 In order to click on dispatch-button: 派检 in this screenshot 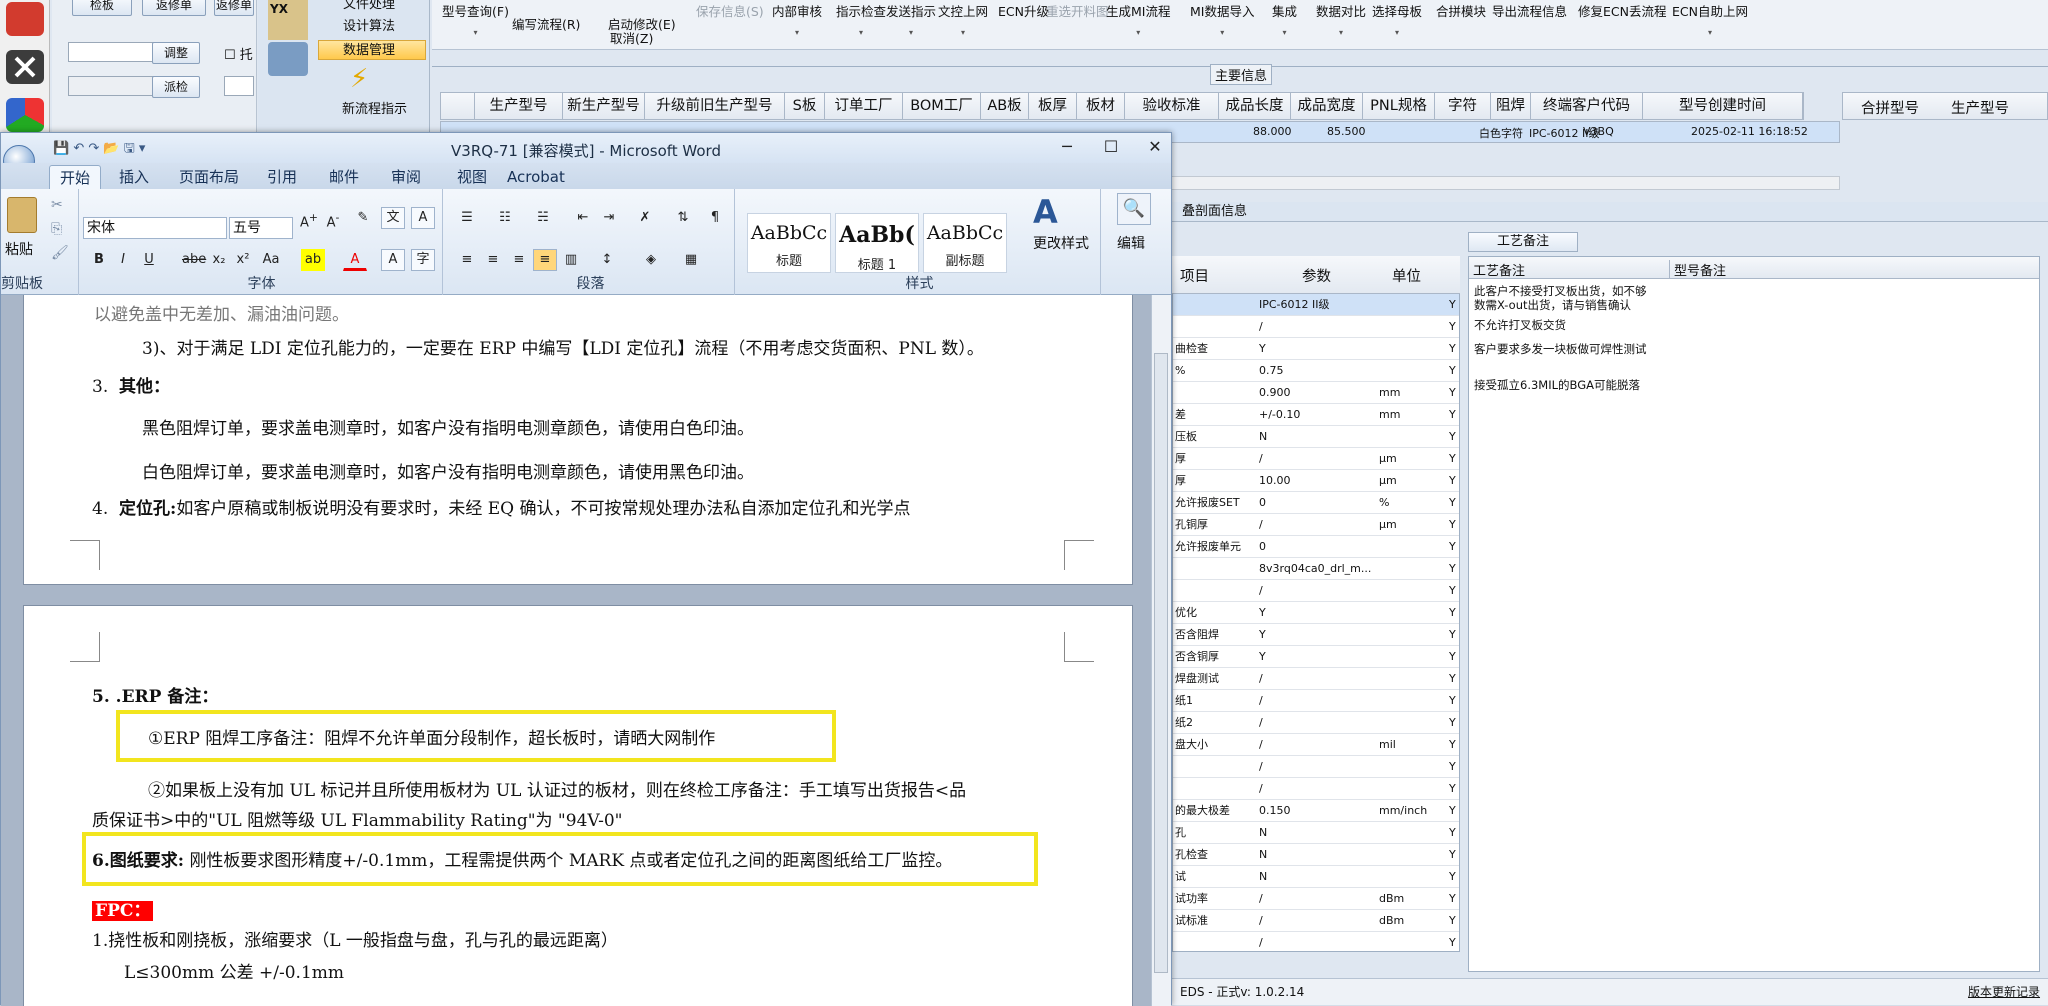, I will do `click(176, 87)`.